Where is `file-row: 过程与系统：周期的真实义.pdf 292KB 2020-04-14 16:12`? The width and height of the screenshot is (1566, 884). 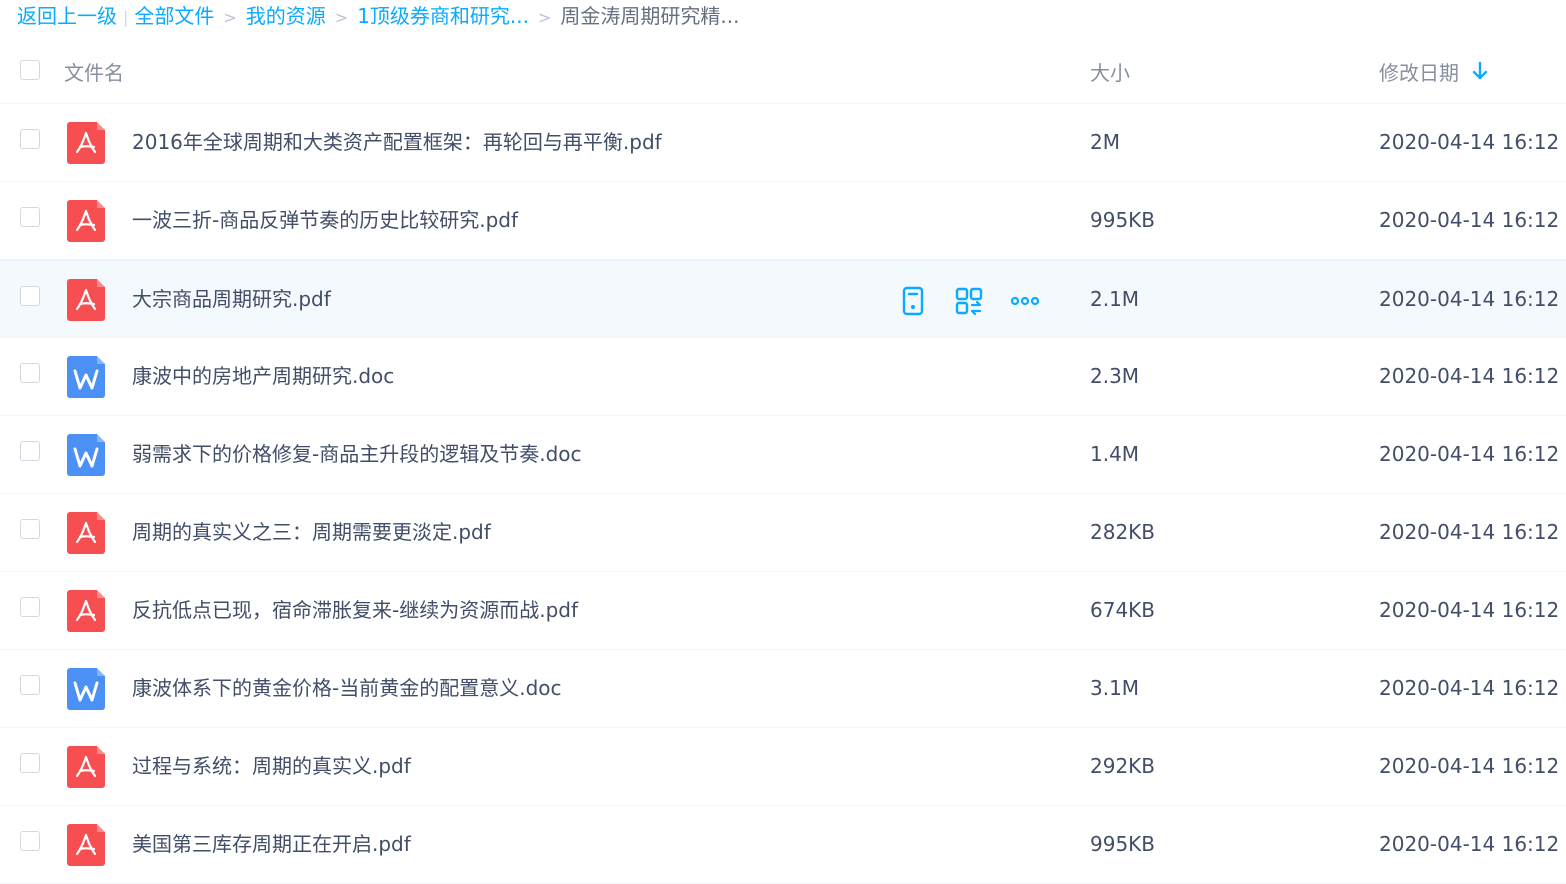
file-row: 过程与系统：周期的真实义.pdf 292KB 2020-04-14 16:12 is located at coordinates (783, 767).